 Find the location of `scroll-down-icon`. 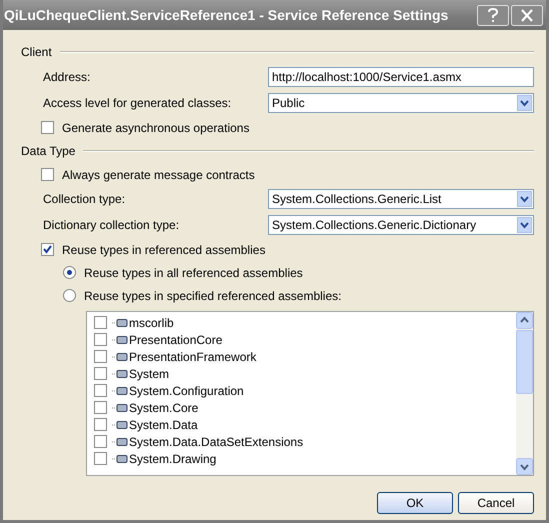

scroll-down-icon is located at coordinates (524, 466).